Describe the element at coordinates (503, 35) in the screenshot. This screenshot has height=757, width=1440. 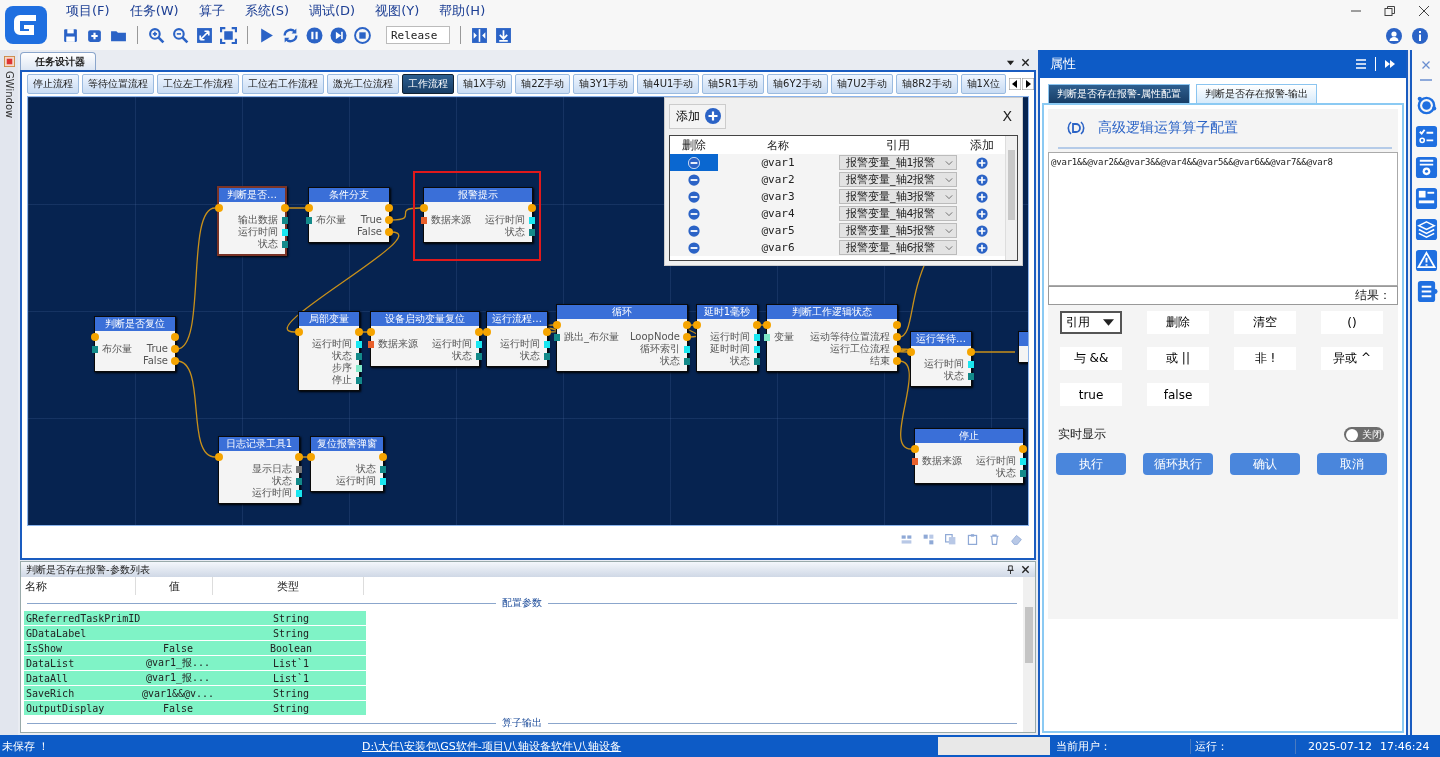
I see `download-icon` at that location.